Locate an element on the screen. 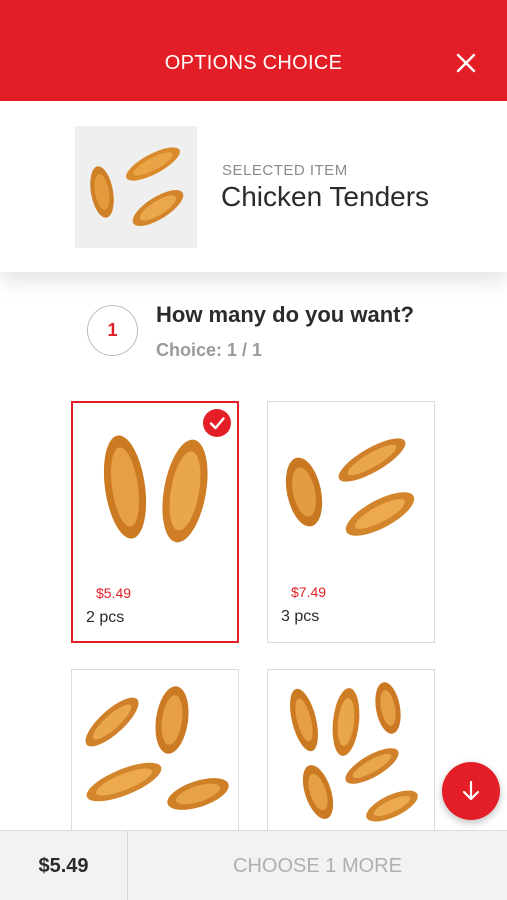 This screenshot has height=900, width=507. footer-bar: $5.49 CHOOSE 1 MORE is located at coordinates (253, 865).